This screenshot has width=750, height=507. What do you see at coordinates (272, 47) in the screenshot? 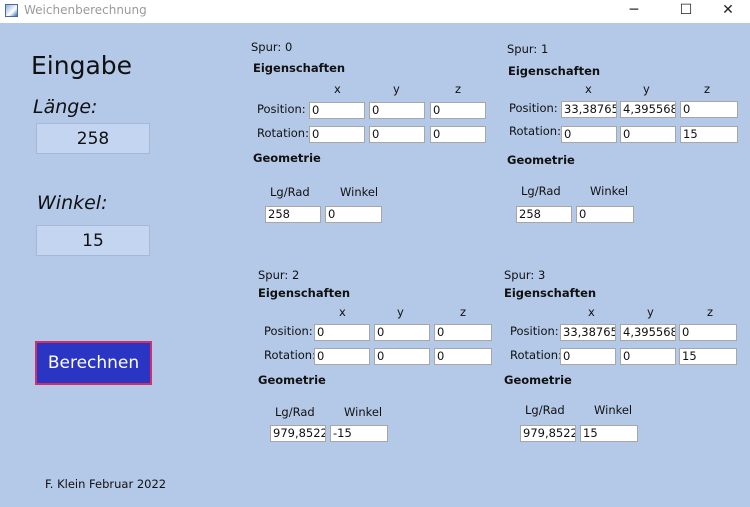
I see `track-title: Spur: 0` at bounding box center [272, 47].